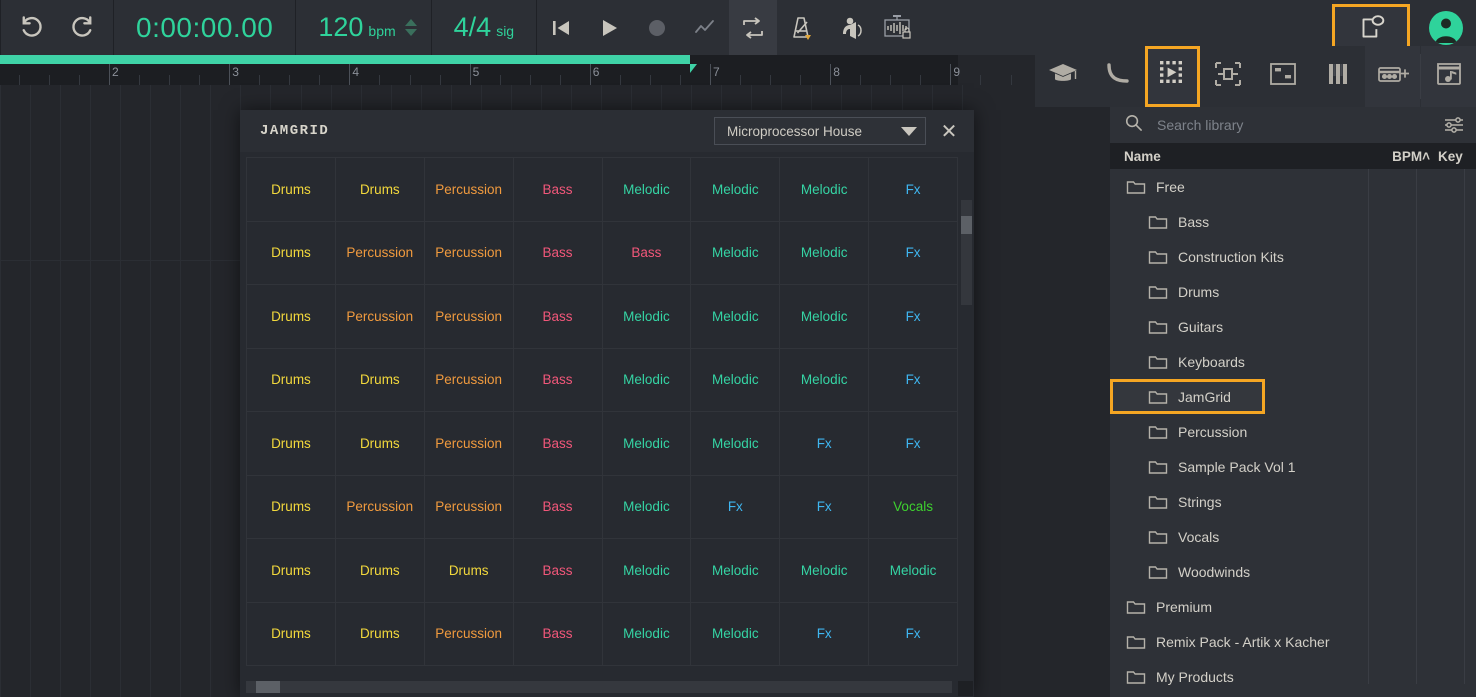 Image resolution: width=1476 pixels, height=697 pixels. What do you see at coordinates (897, 27) in the screenshot?
I see `snap-button` at bounding box center [897, 27].